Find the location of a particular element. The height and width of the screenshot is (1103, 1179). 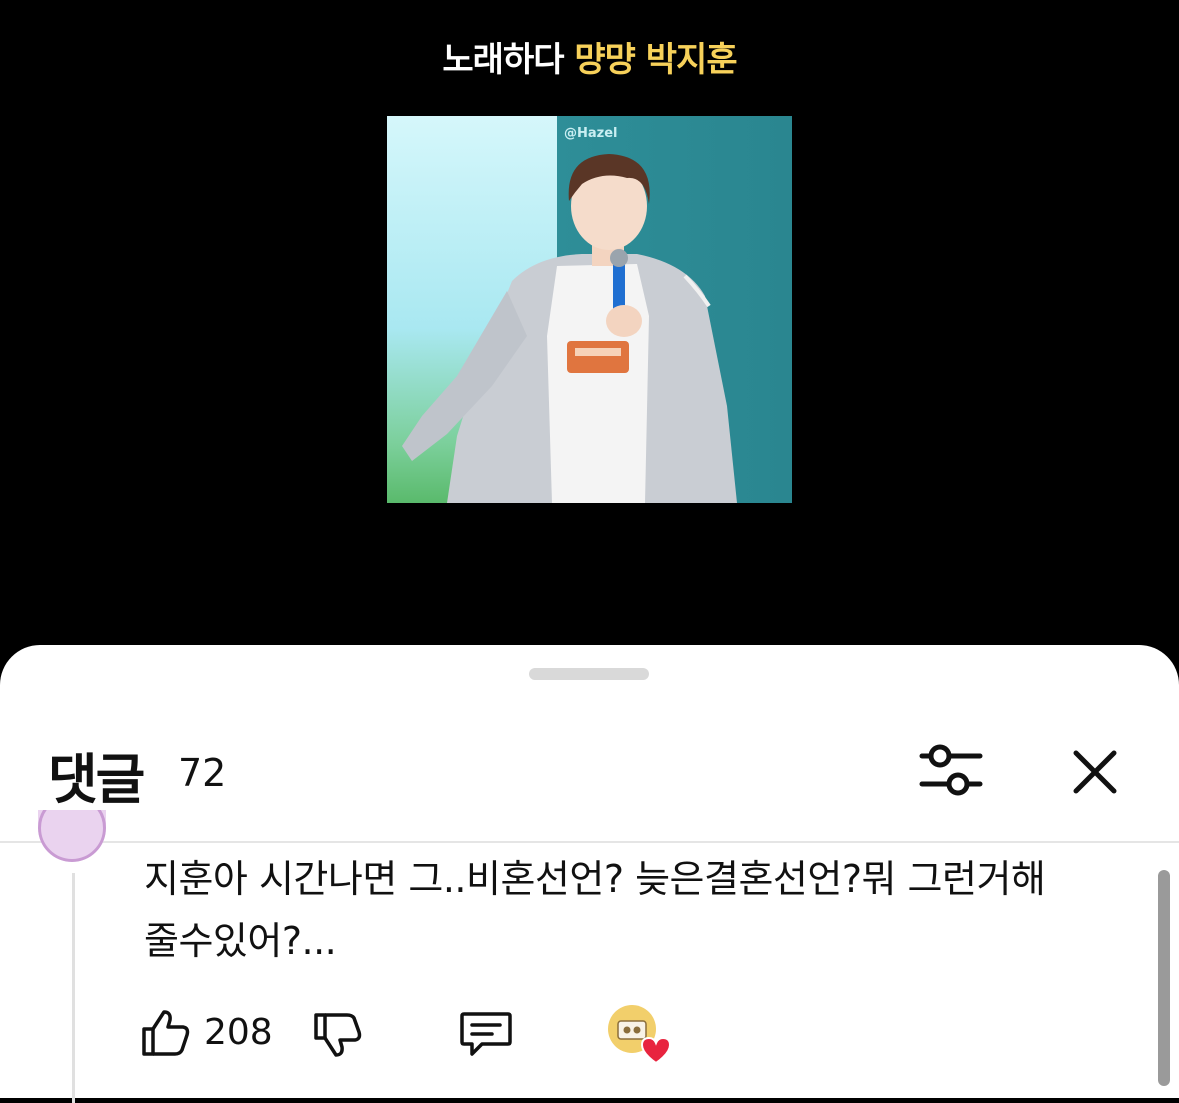

creator-heart-icon is located at coordinates (656, 1050).